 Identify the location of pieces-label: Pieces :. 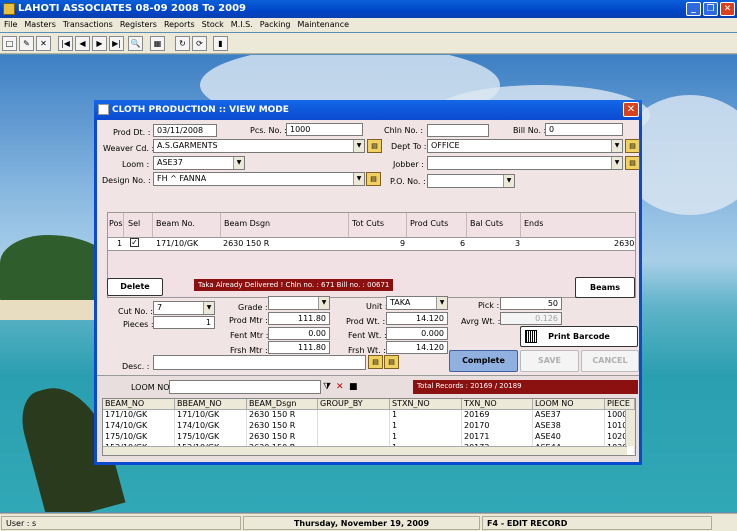
(138, 324).